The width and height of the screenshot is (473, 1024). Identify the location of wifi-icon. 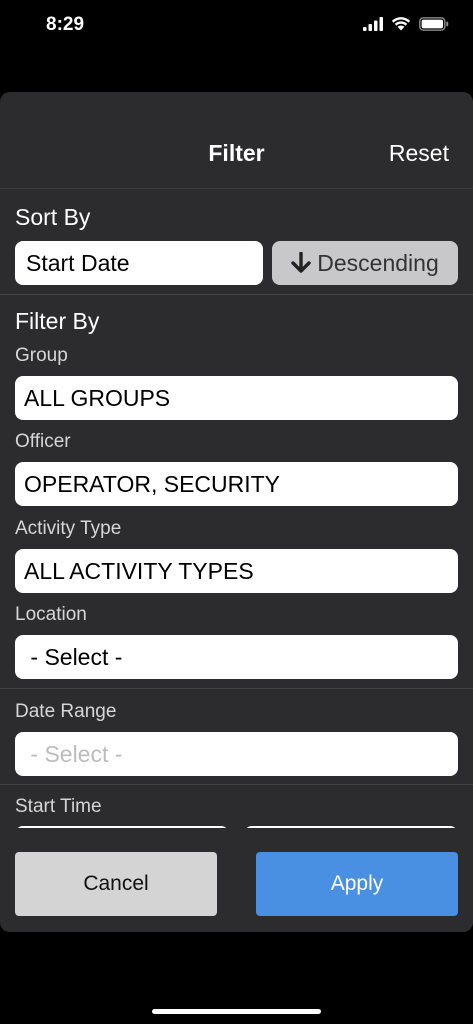
(401, 24).